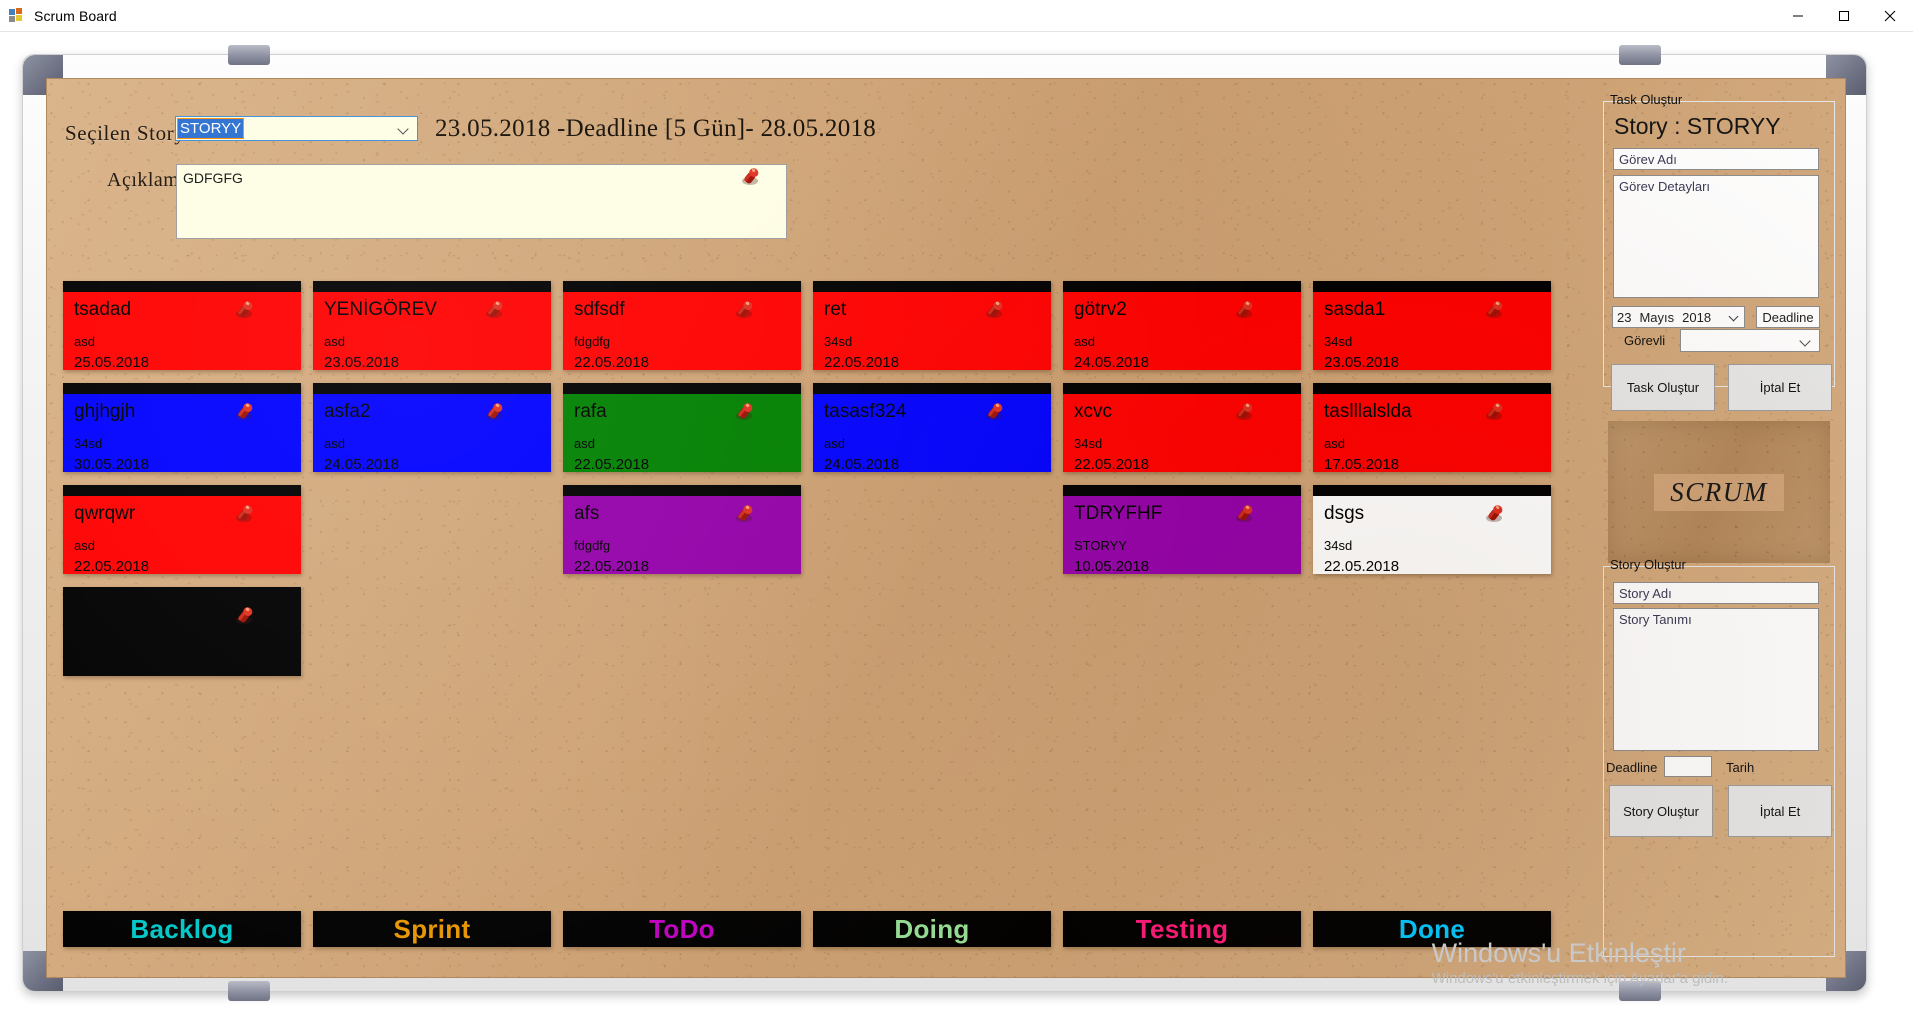 This screenshot has height=1026, width=1913. Describe the element at coordinates (587, 513) in the screenshot. I see `task-card-title: afs` at that location.